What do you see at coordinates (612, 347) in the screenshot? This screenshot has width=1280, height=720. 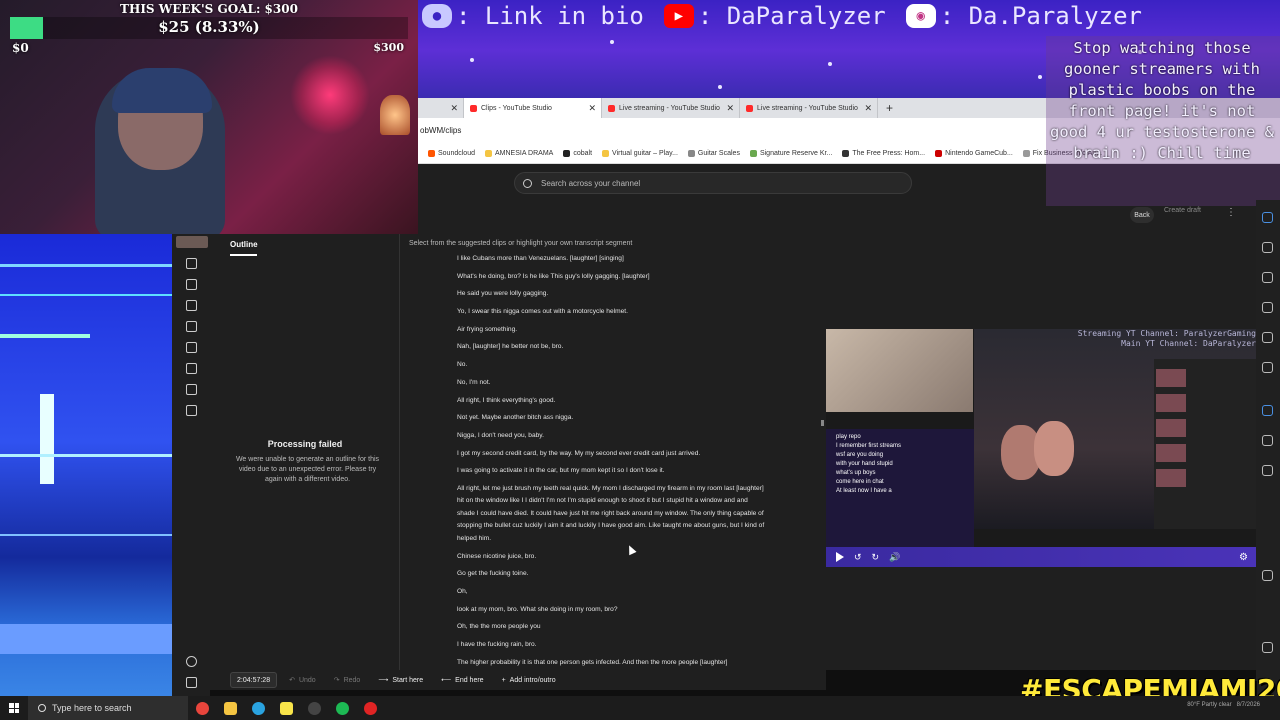 I see `transcript-line: Nah, [laughter] he better not be, bro.` at bounding box center [612, 347].